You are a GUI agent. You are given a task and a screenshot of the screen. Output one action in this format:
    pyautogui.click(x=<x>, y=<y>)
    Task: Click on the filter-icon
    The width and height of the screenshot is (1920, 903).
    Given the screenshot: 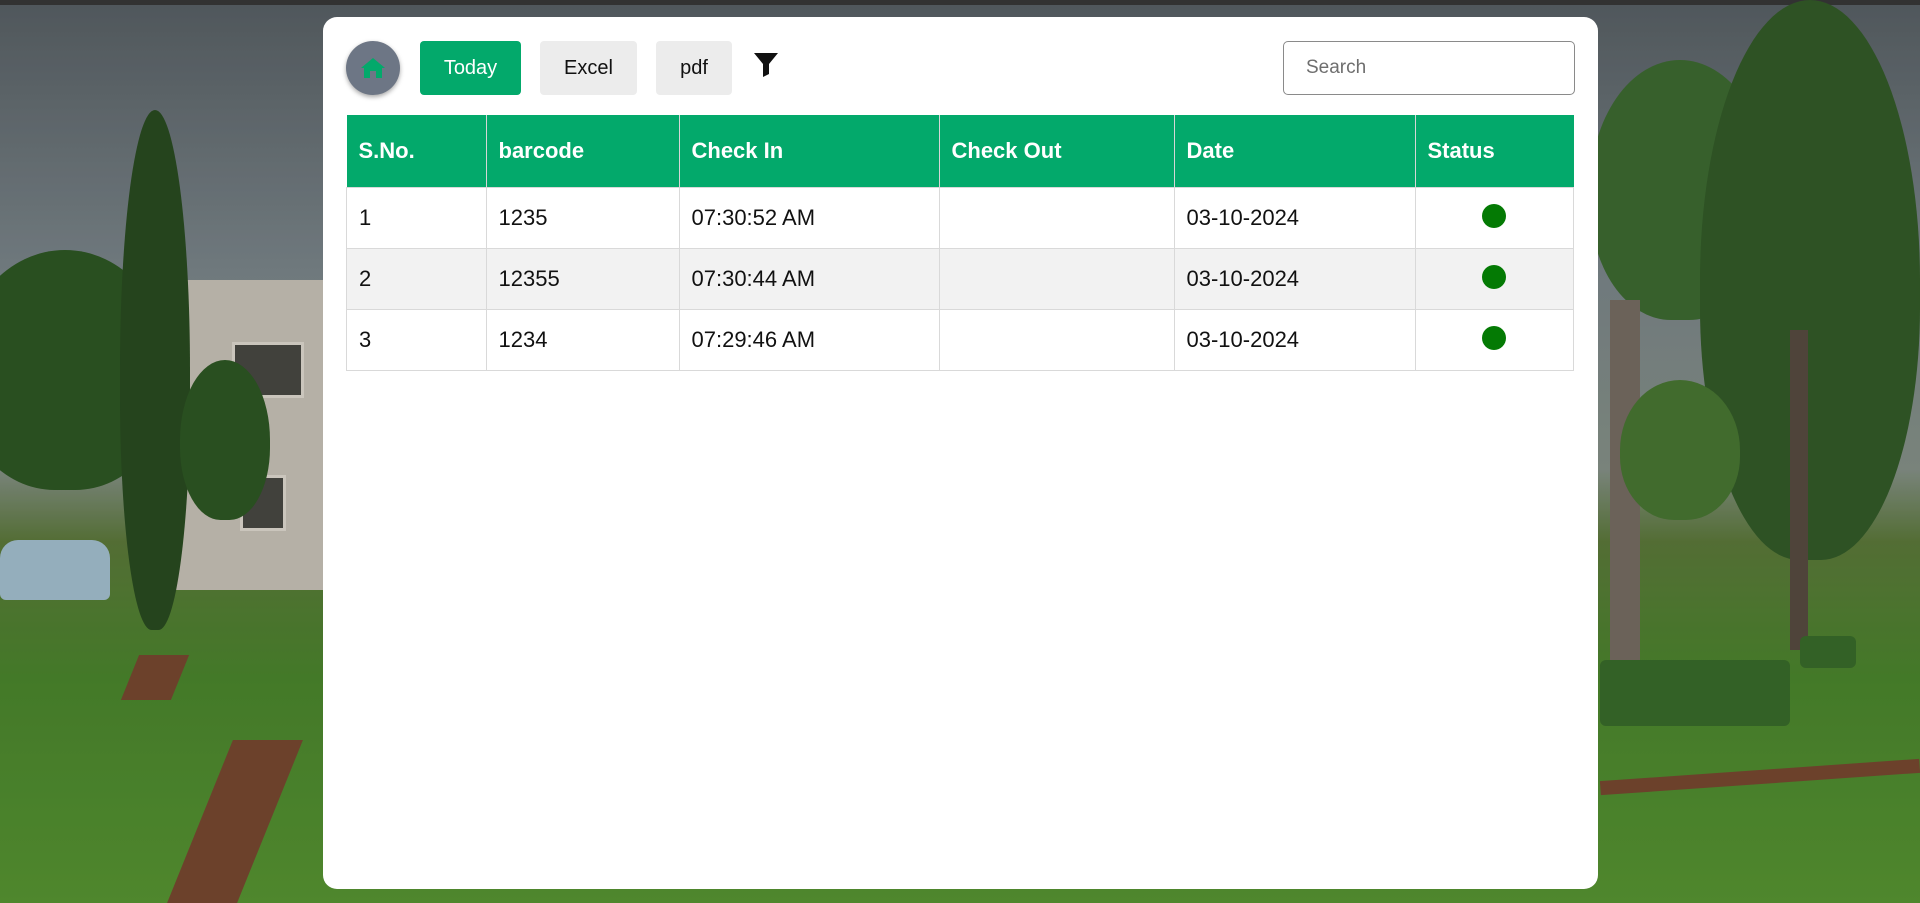 What is the action you would take?
    pyautogui.click(x=766, y=64)
    